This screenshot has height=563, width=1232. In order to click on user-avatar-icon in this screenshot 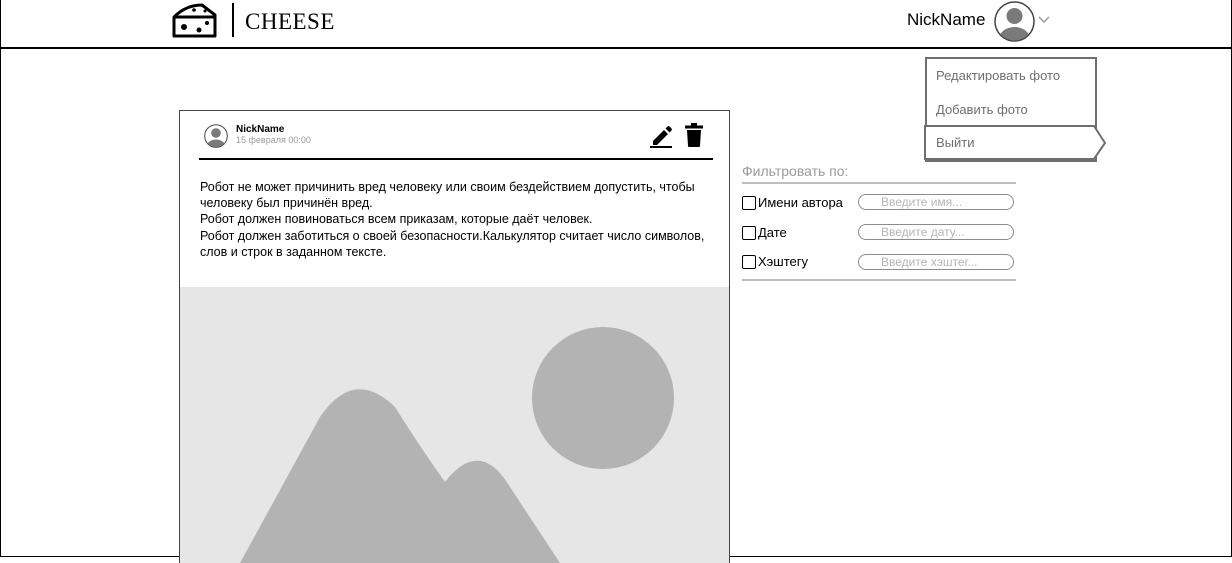, I will do `click(1014, 21)`.